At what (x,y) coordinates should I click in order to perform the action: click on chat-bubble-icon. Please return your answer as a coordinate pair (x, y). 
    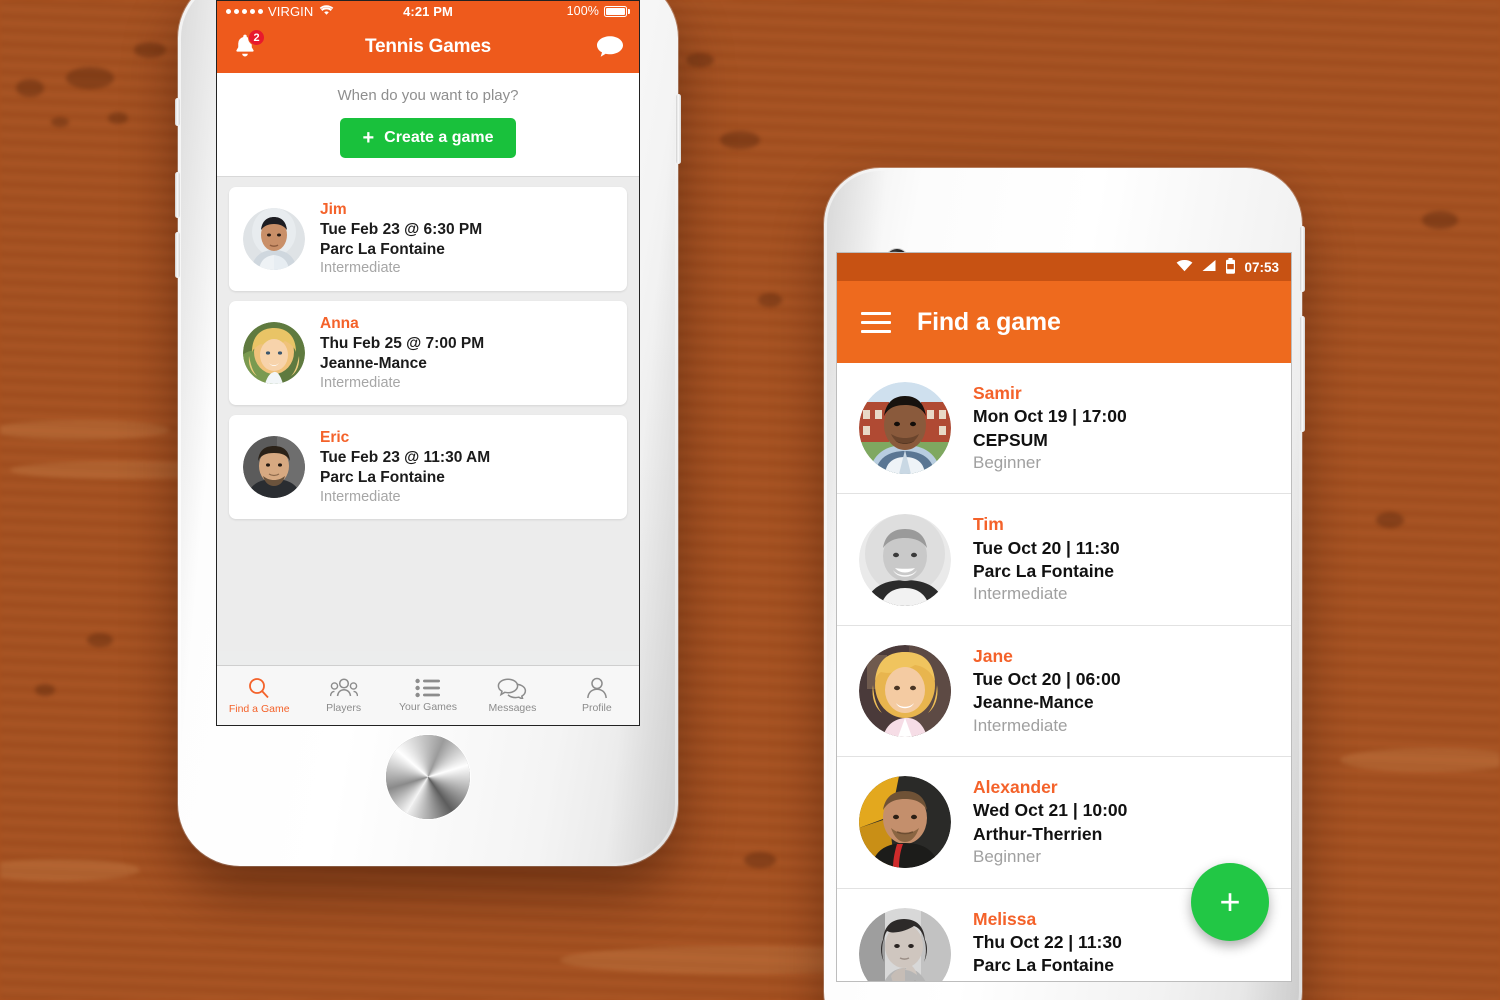
    Looking at the image, I should click on (610, 47).